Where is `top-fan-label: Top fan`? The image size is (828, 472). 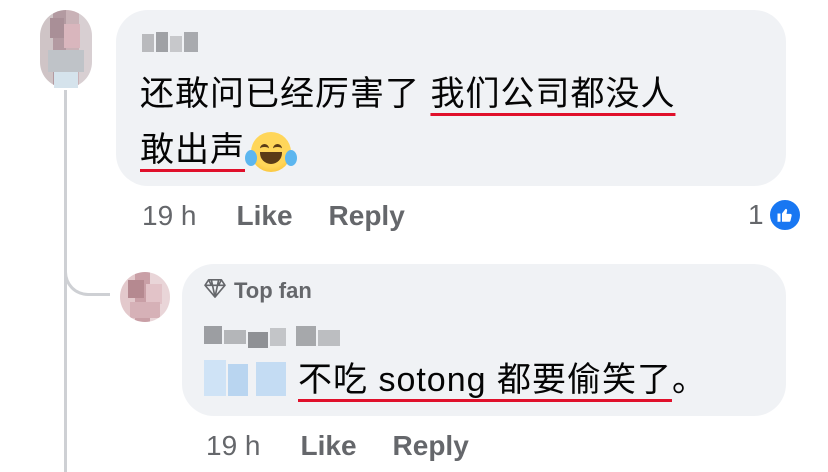
top-fan-label: Top fan is located at coordinates (273, 290).